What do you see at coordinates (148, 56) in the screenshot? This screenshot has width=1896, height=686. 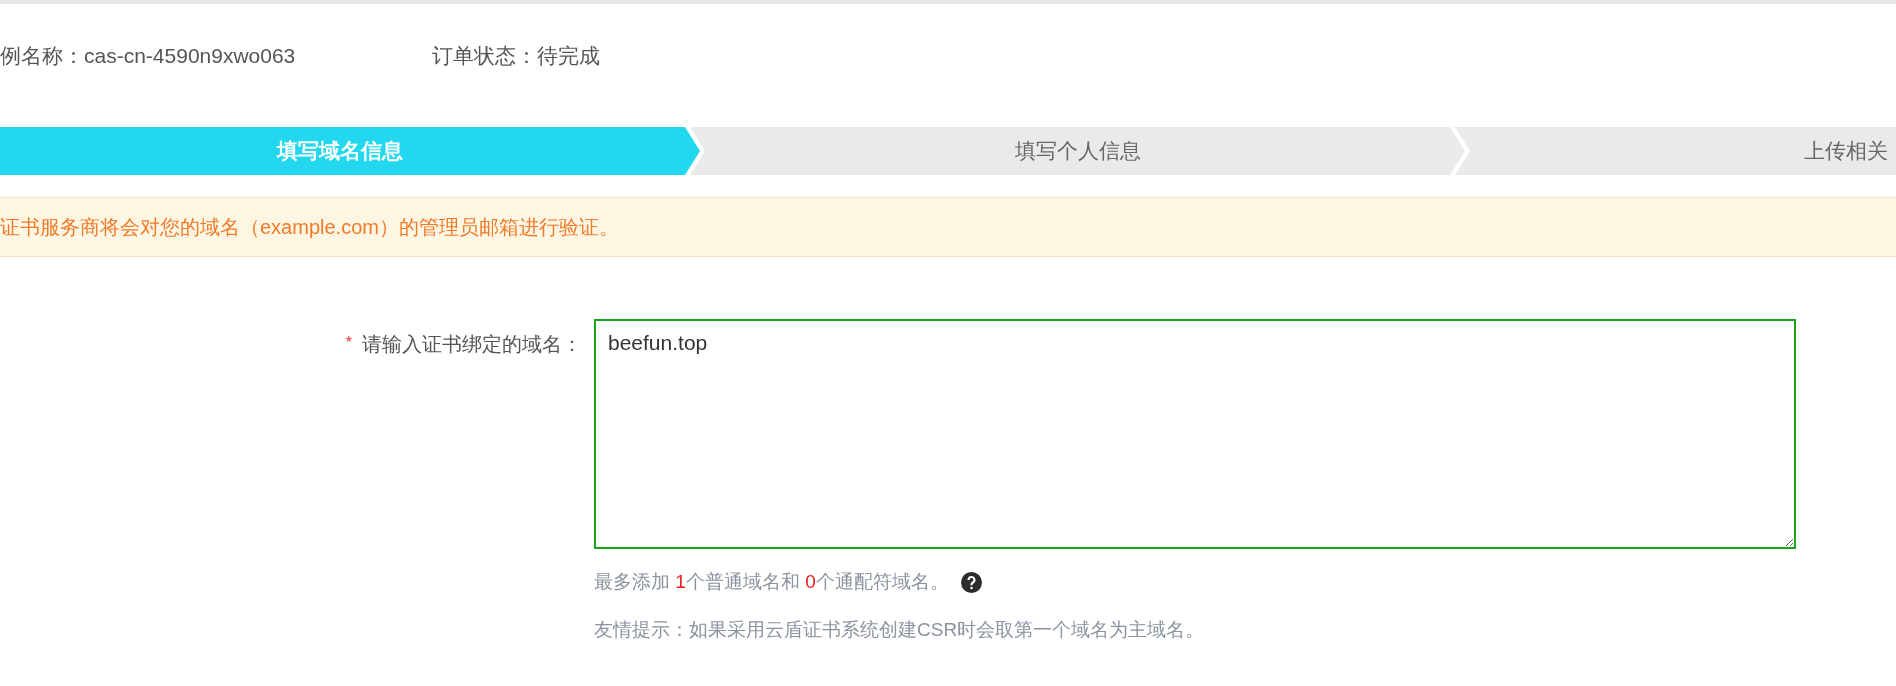 I see `info-text: 例名称：cas-cn-4590n9xwo063` at bounding box center [148, 56].